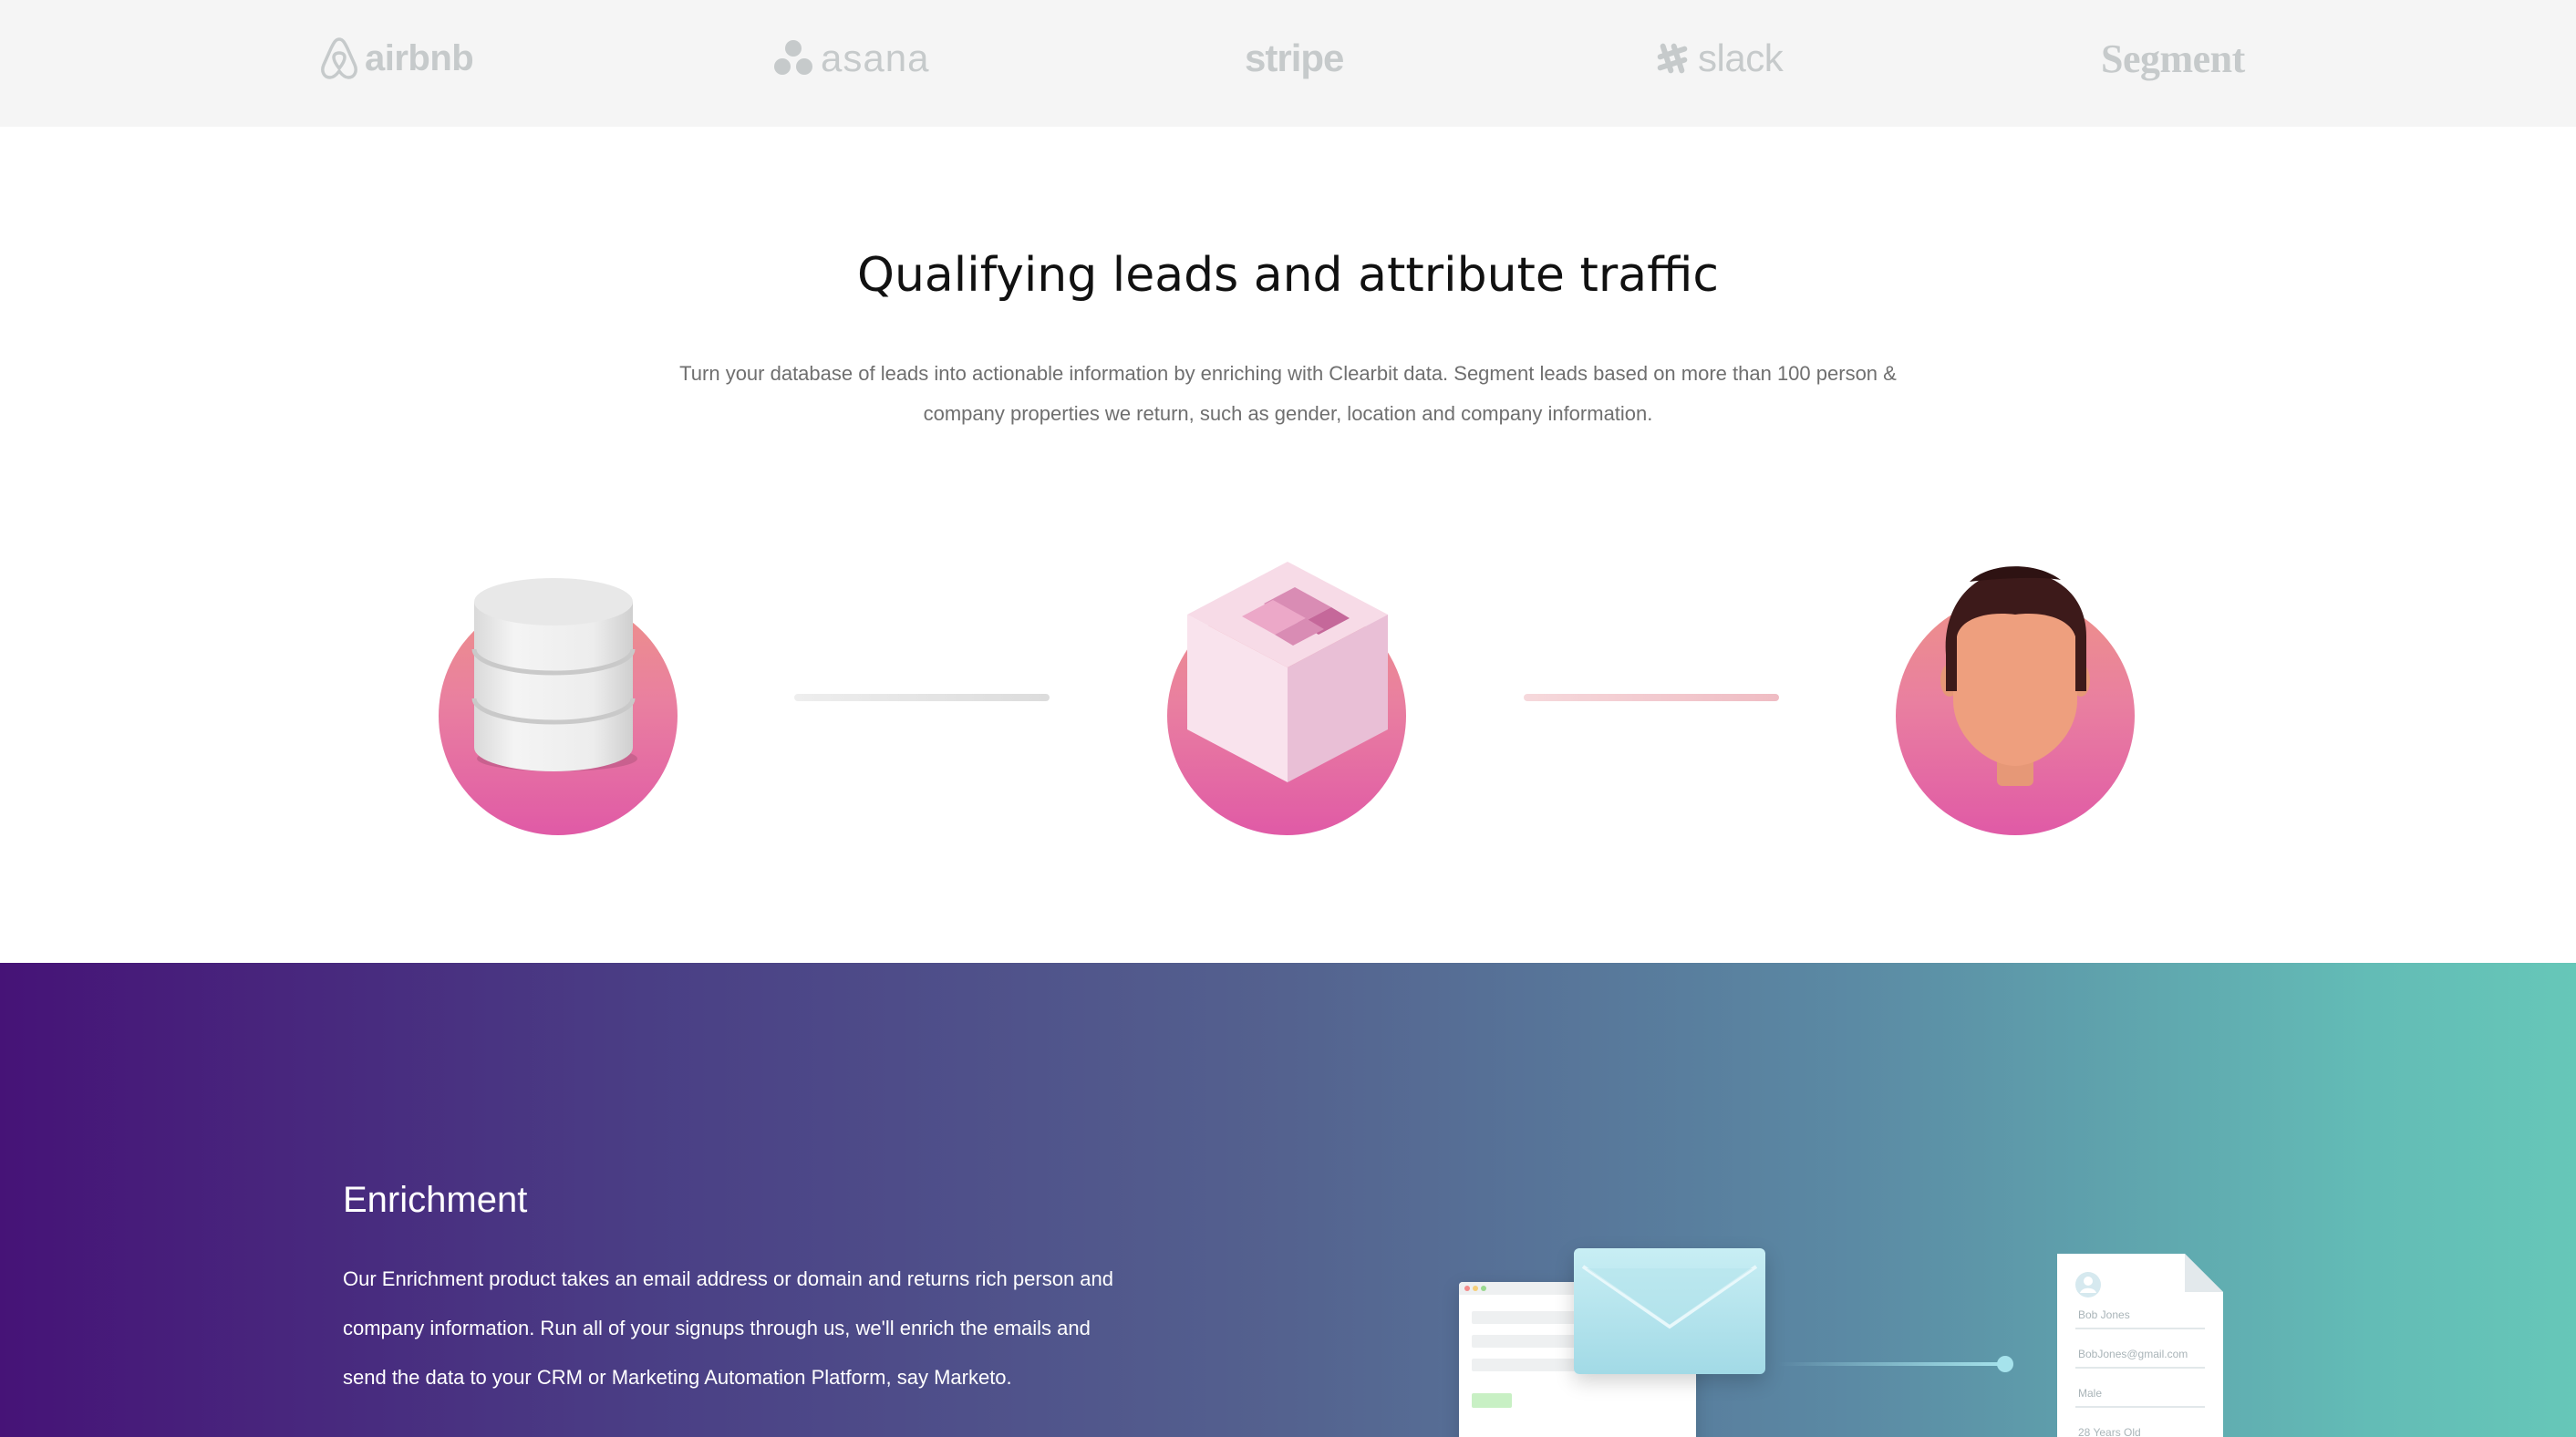 Image resolution: width=2576 pixels, height=1437 pixels. Describe the element at coordinates (2133, 1354) in the screenshot. I see `profile-email: BobJones@gmail.com` at that location.